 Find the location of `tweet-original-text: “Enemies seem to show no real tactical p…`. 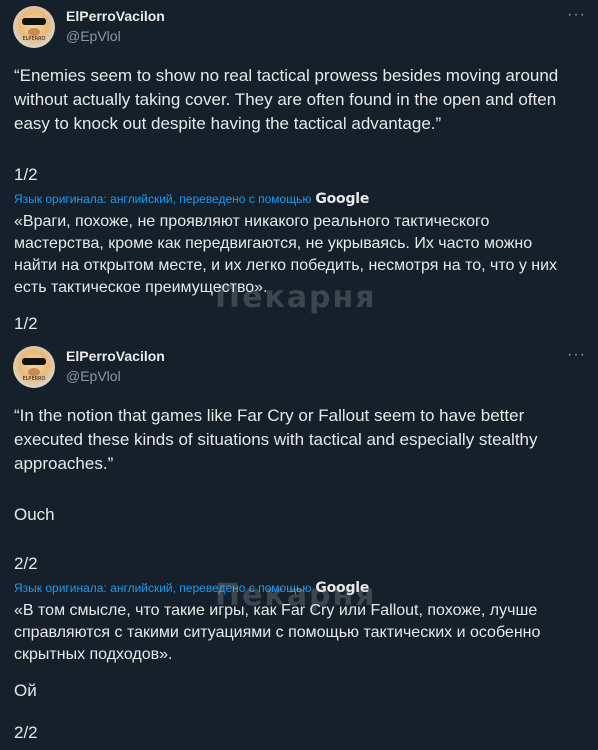

tweet-original-text: “Enemies seem to show no real tactical p… is located at coordinates (288, 99).